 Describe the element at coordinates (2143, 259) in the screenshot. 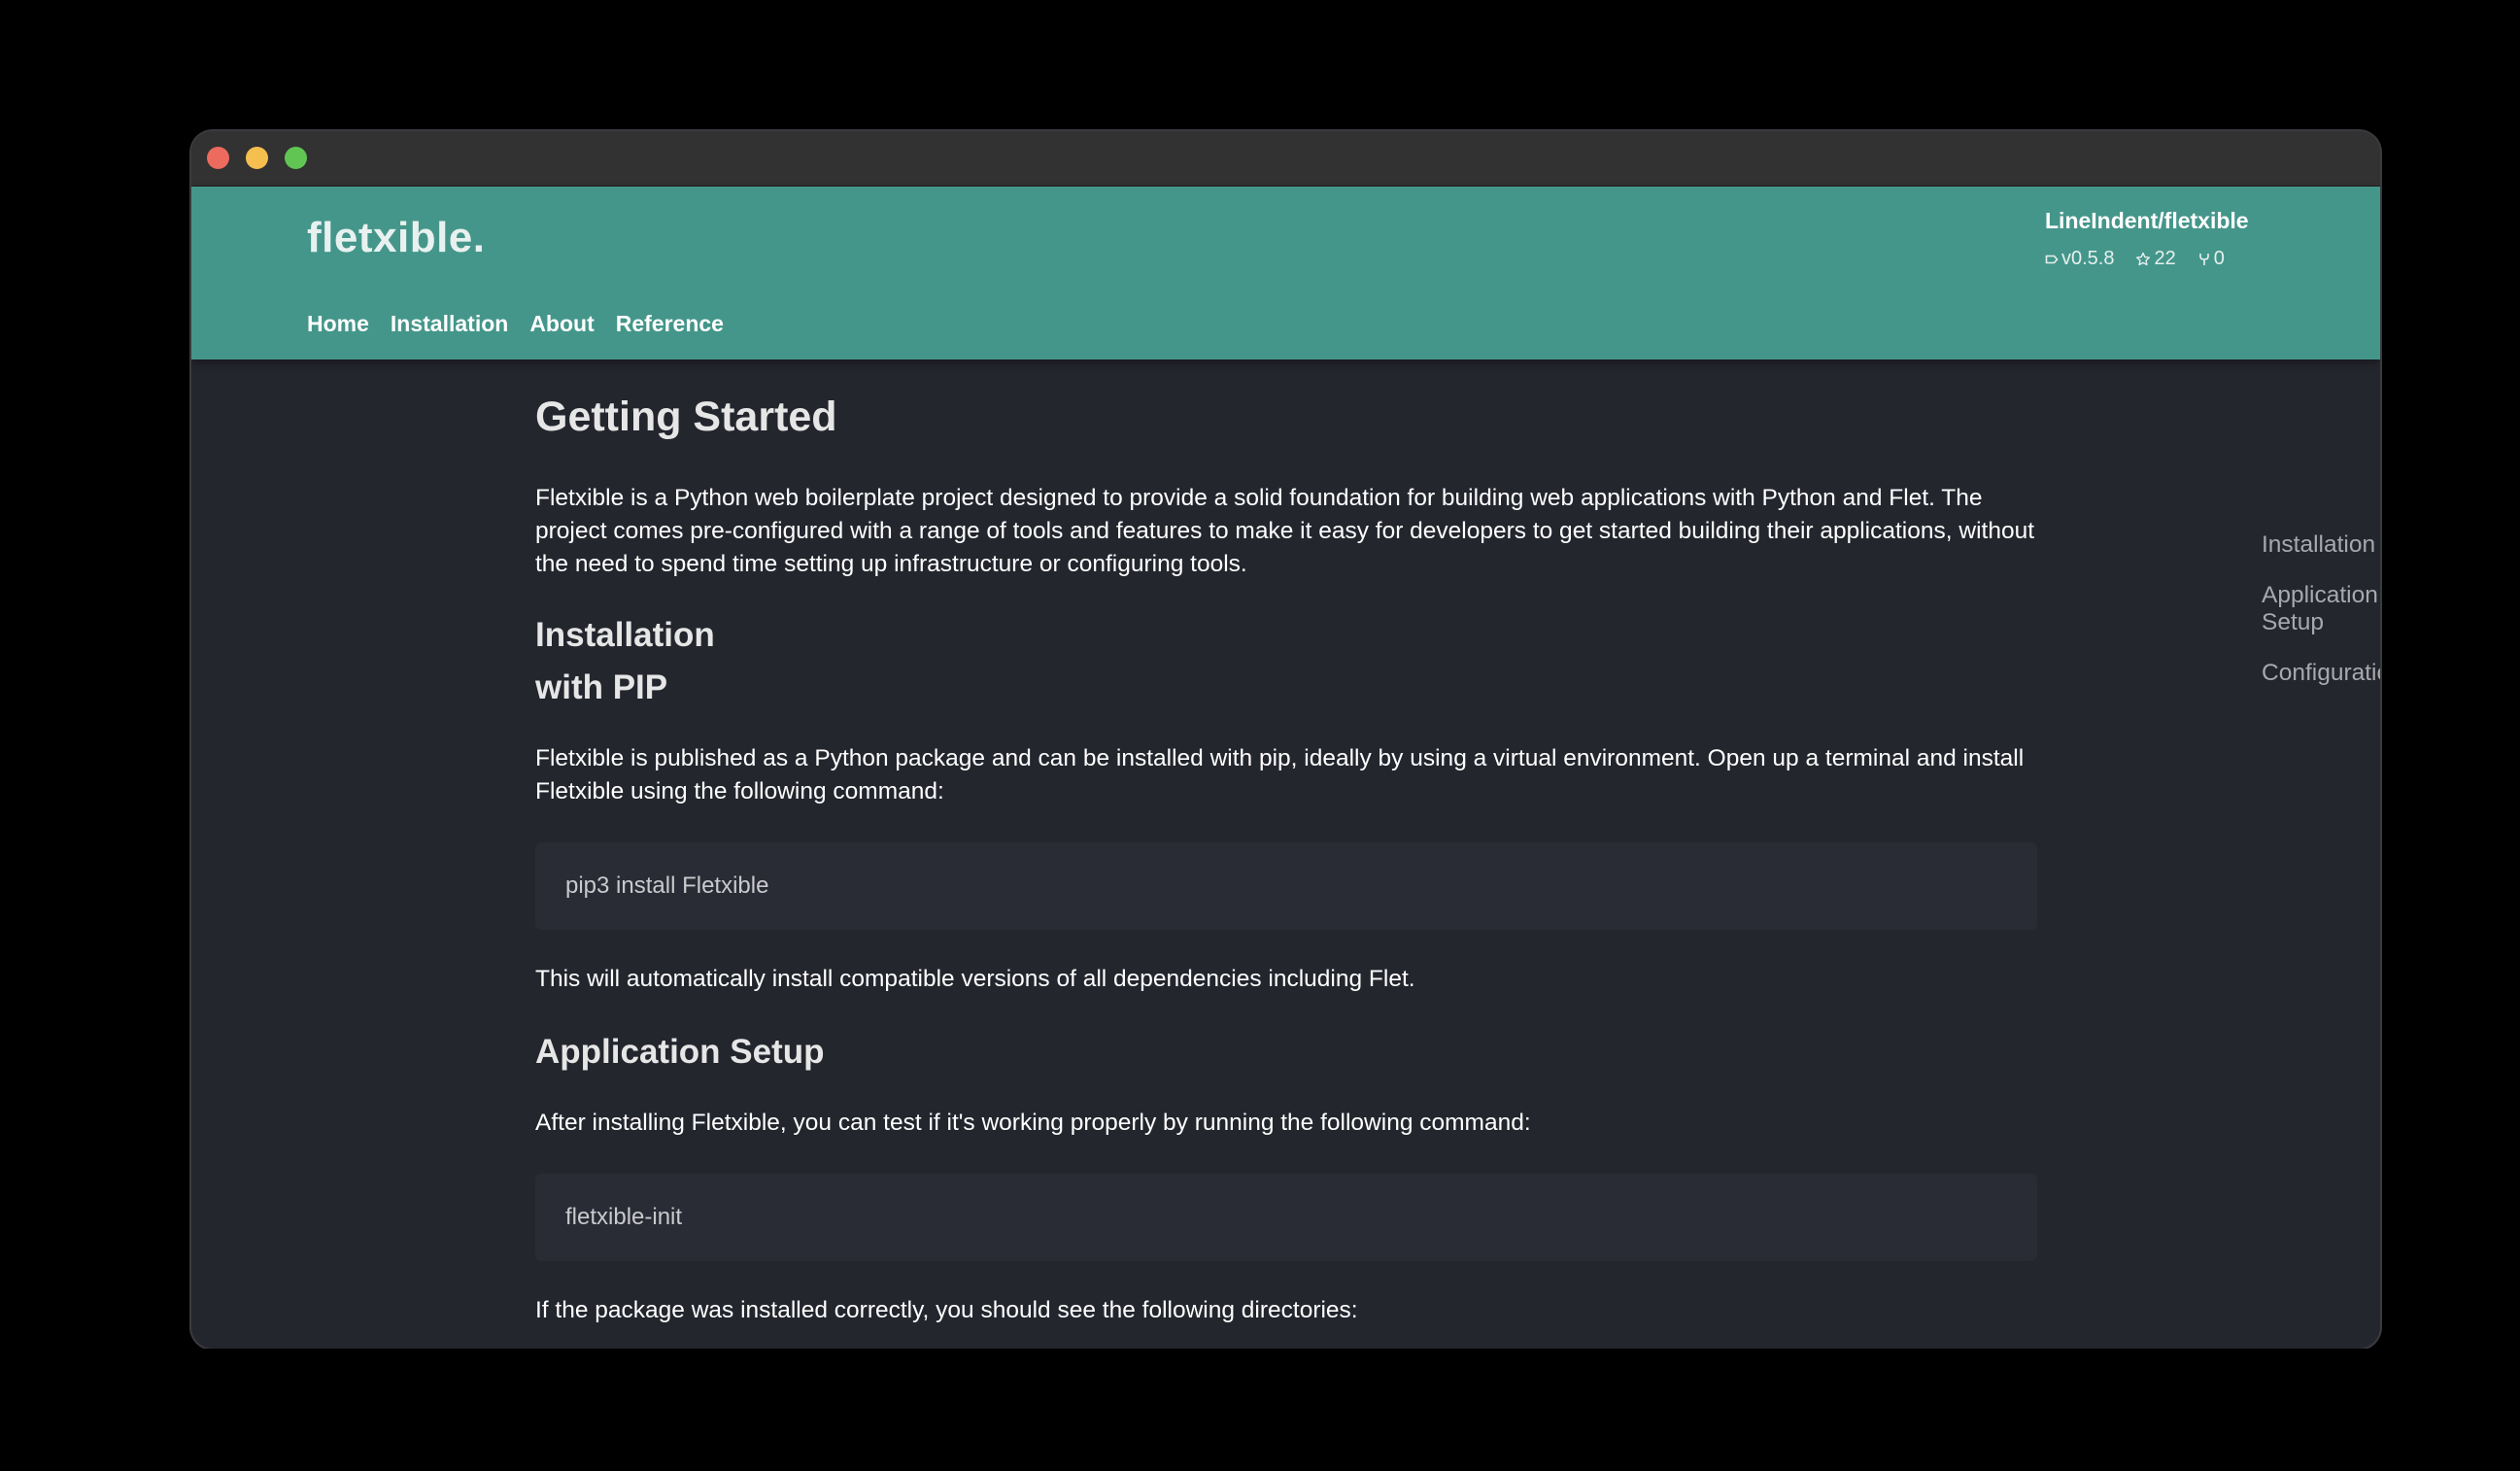

I see `star-icon` at that location.